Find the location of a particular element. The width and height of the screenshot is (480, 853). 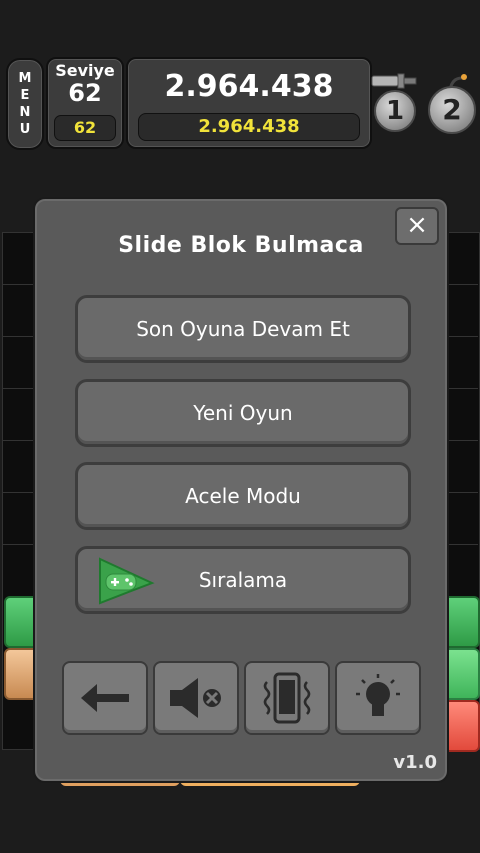

leaderboard-label: Sıralama is located at coordinates (243, 580).